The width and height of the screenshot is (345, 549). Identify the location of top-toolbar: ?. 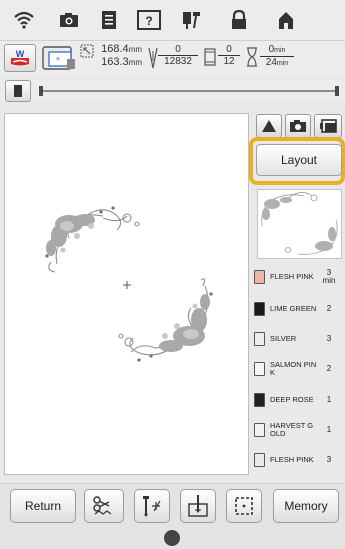
(172, 20).